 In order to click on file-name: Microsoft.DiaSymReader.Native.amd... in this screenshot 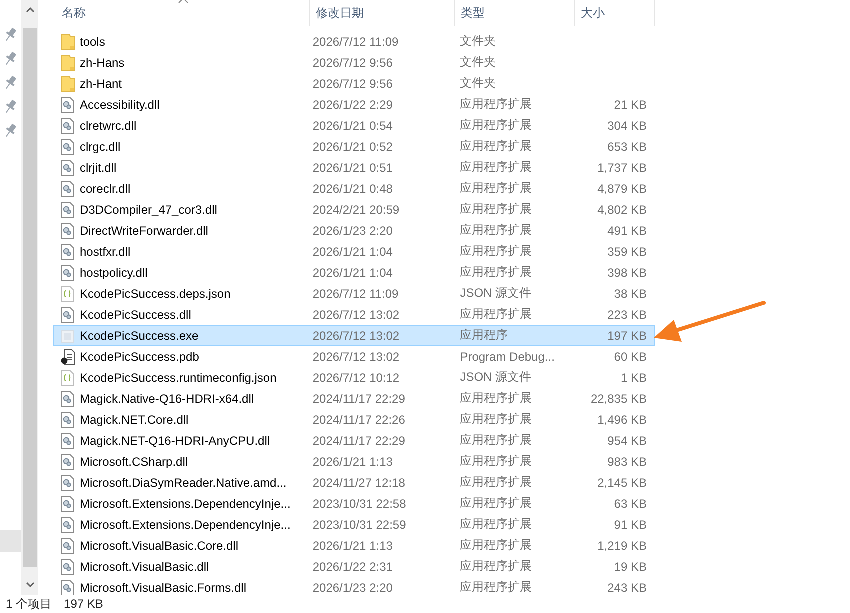, I will do `click(183, 483)`.